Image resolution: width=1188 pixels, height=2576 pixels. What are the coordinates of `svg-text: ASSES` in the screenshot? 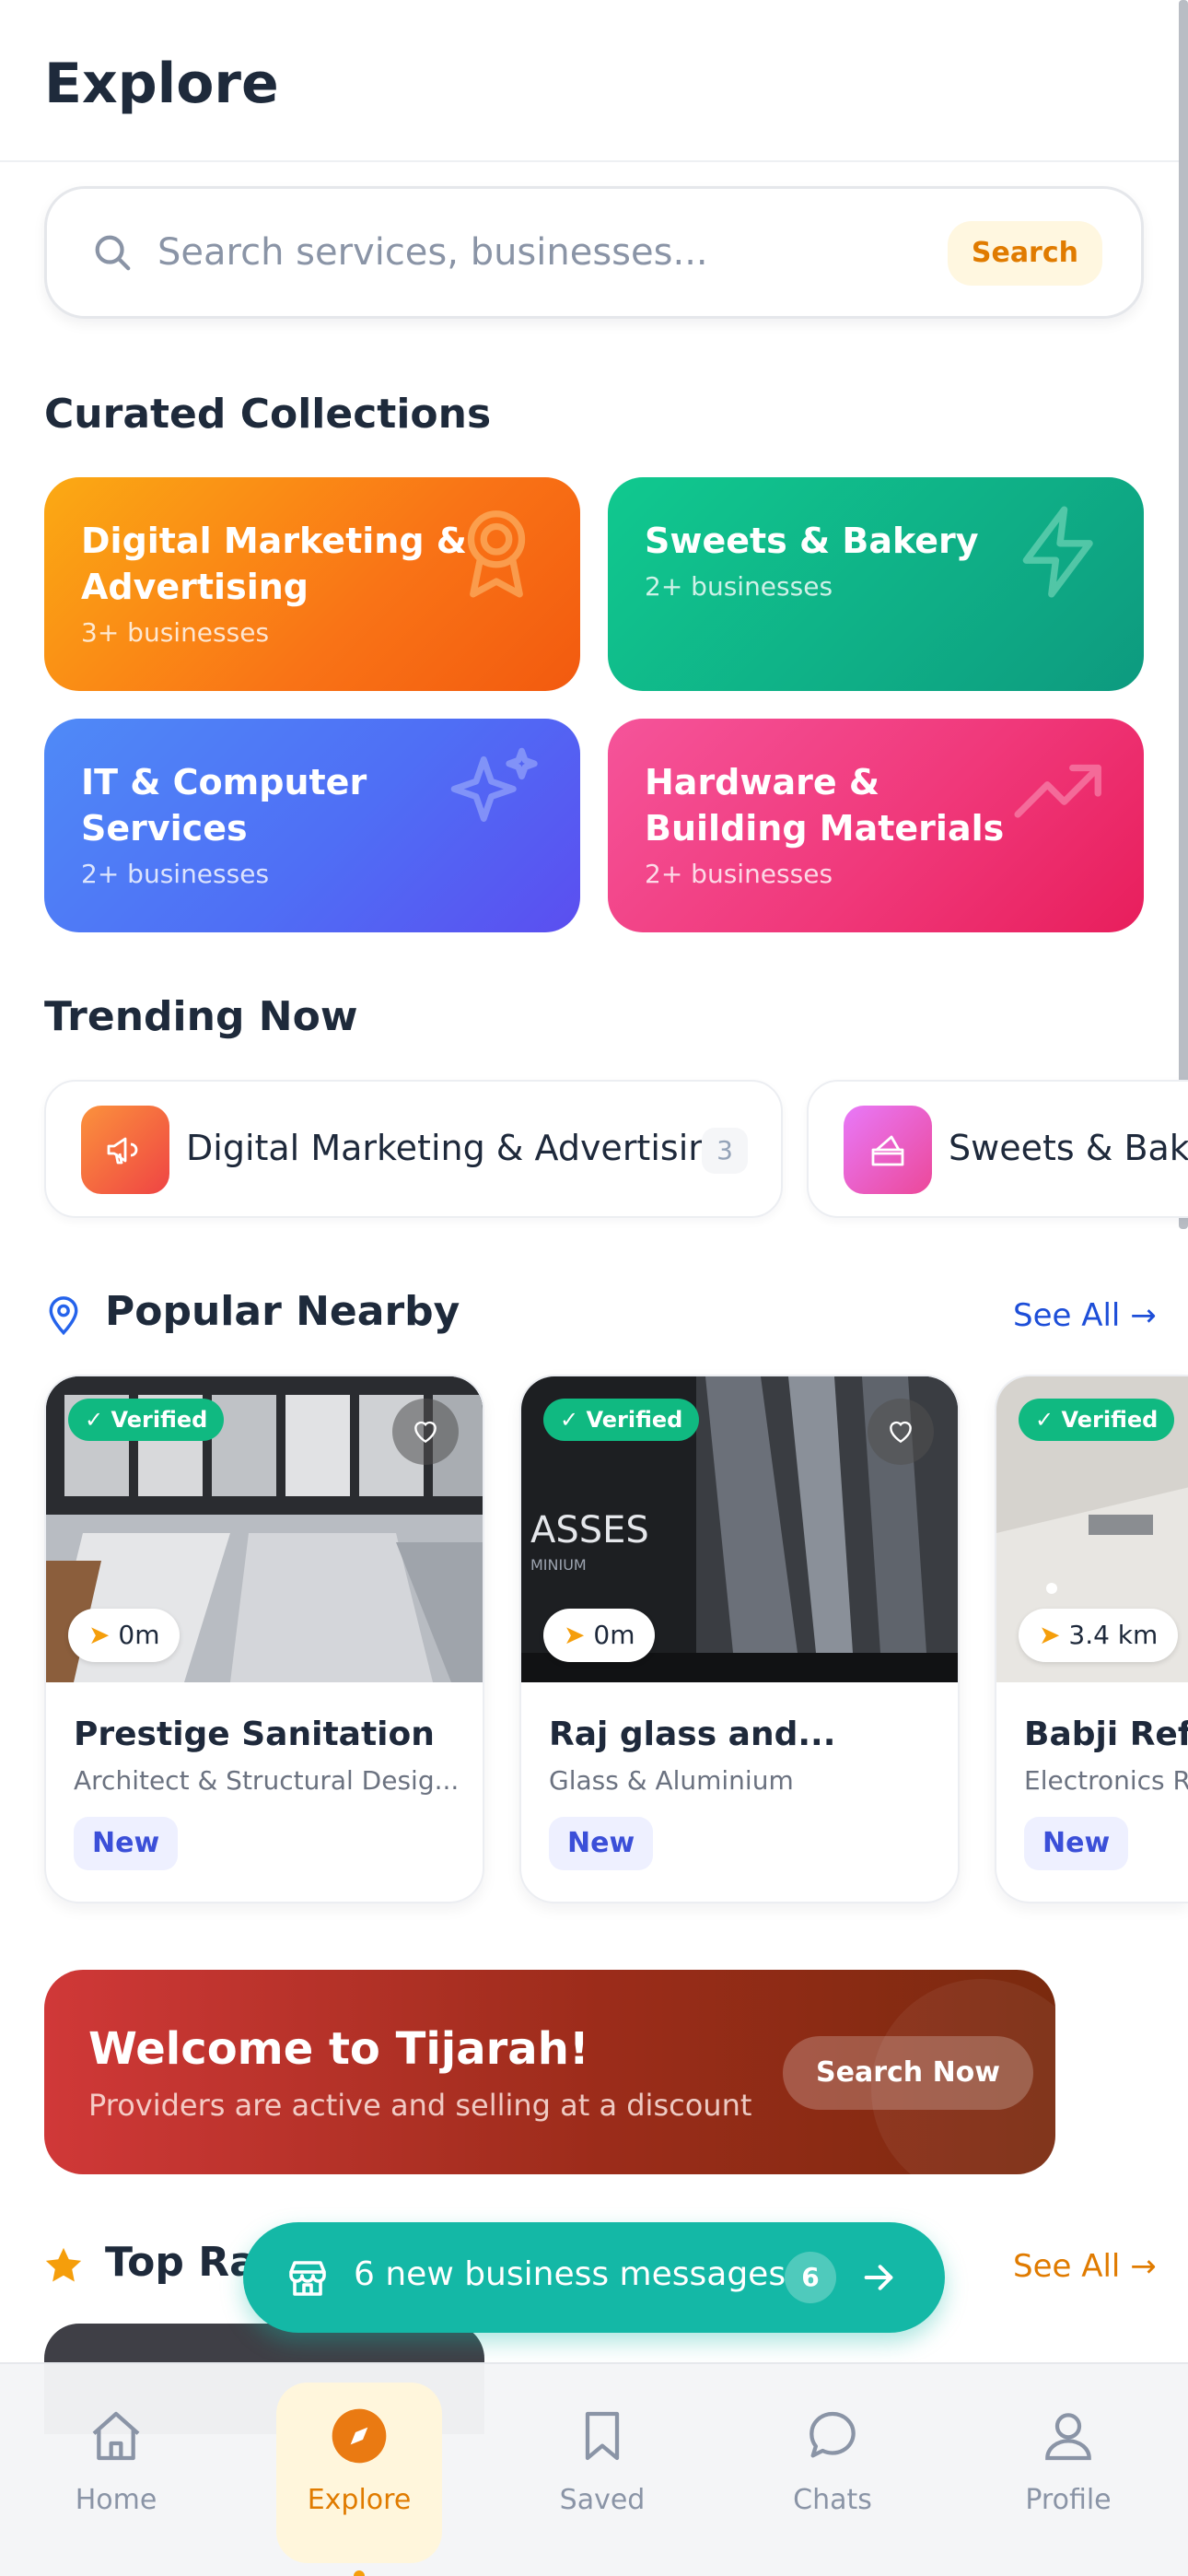 It's located at (589, 1530).